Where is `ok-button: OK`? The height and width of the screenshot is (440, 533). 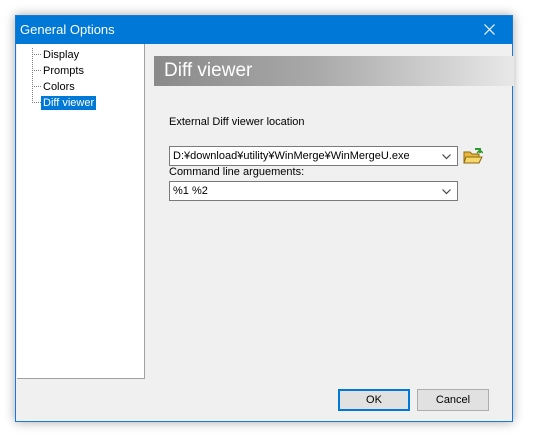
ok-button: OK is located at coordinates (374, 400).